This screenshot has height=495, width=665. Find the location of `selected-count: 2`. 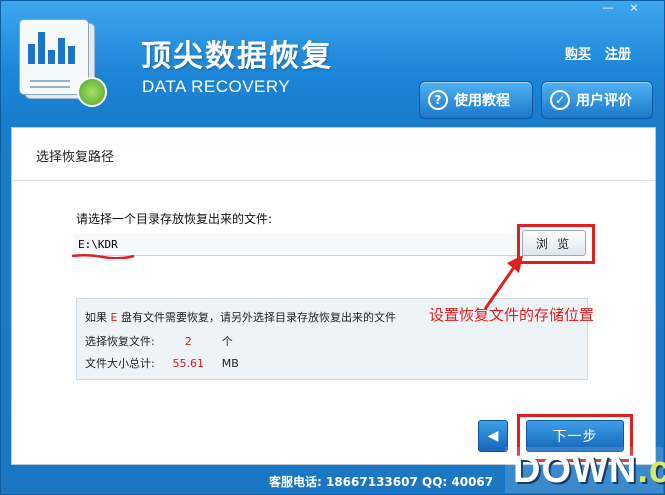

selected-count: 2 is located at coordinates (188, 341).